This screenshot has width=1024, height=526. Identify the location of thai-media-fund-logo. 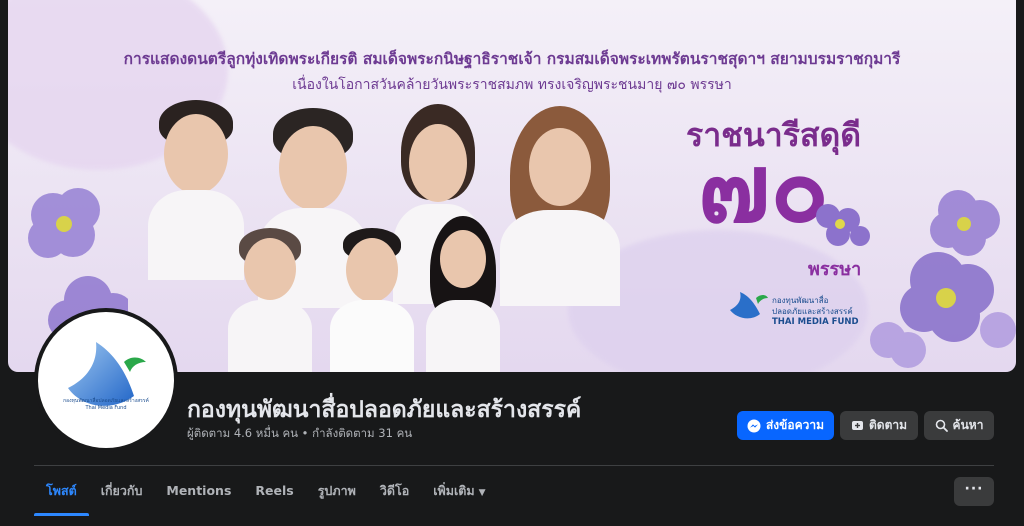
(749, 305).